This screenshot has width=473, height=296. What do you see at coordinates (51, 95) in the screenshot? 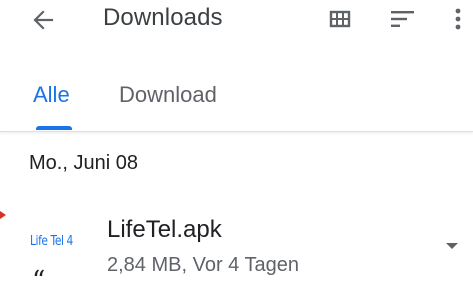
I see `tab-alle: Alle` at bounding box center [51, 95].